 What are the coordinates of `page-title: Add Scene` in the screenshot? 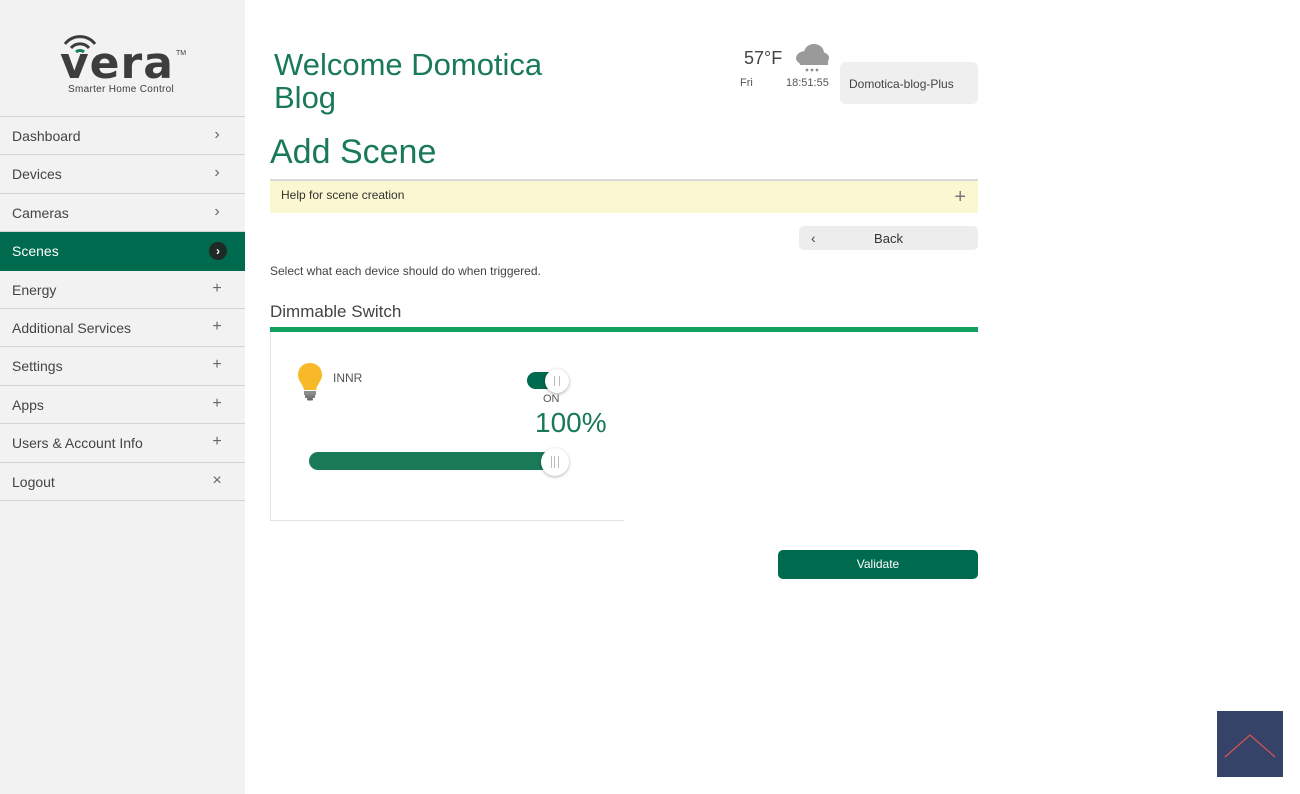 It's located at (353, 152).